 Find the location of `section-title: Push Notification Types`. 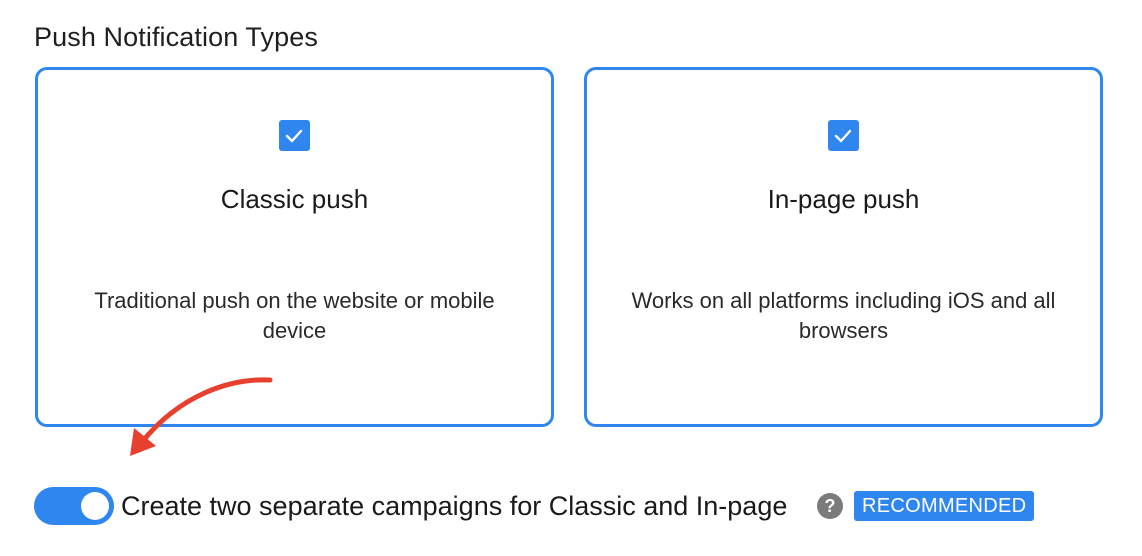

section-title: Push Notification Types is located at coordinates (176, 37).